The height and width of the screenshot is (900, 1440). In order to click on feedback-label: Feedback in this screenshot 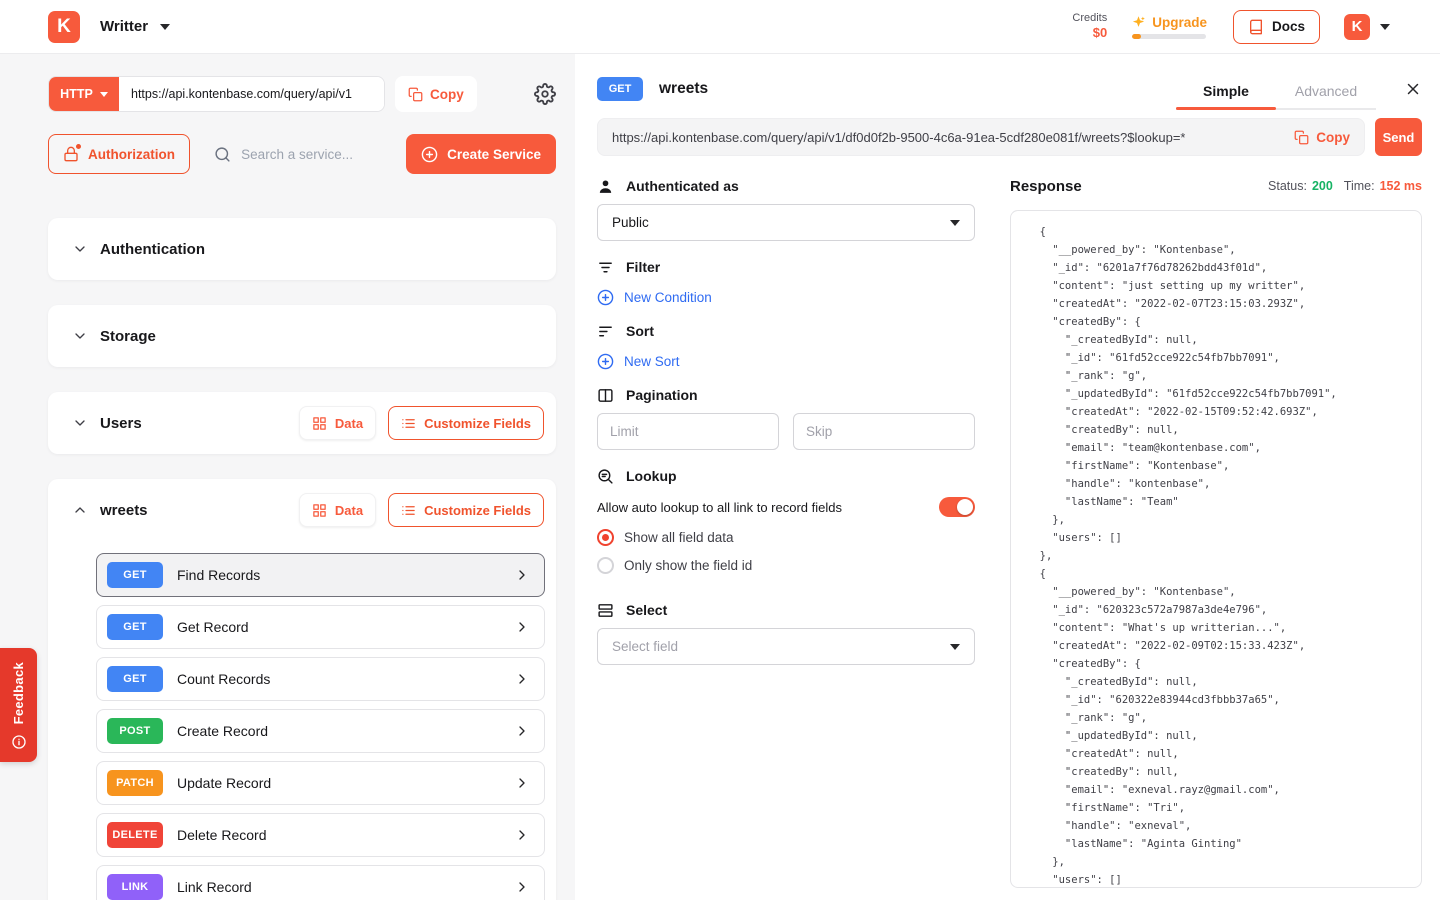, I will do `click(18, 693)`.